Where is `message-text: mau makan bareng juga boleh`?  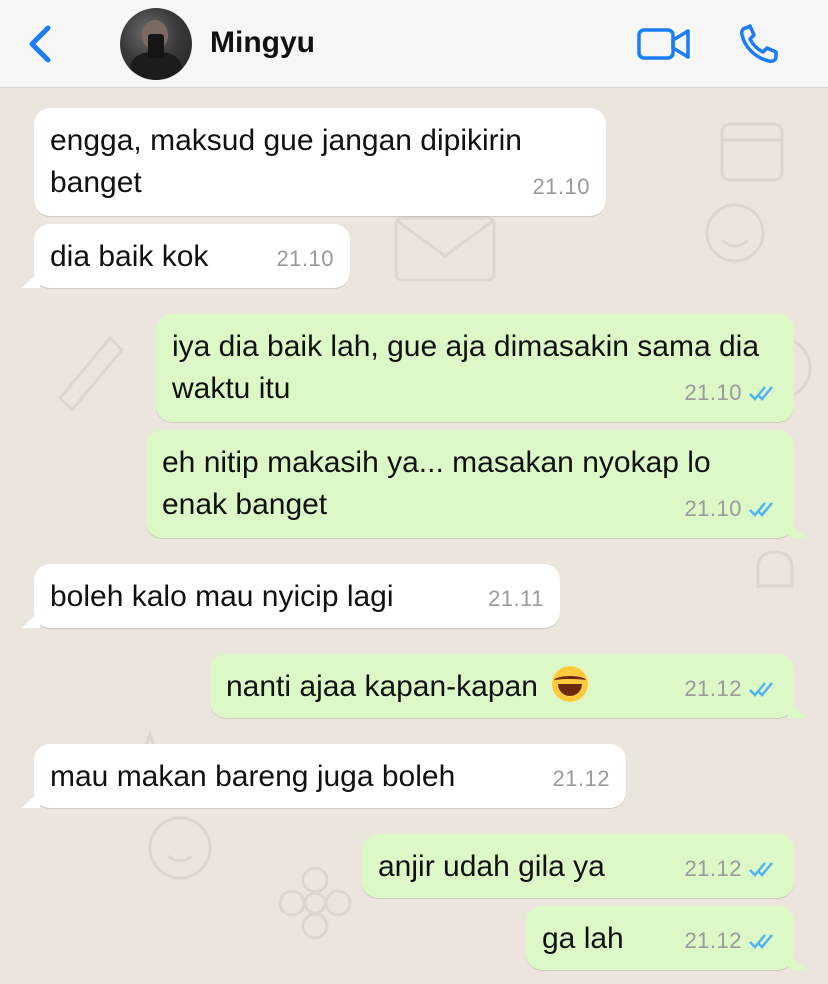 message-text: mau makan bareng juga boleh is located at coordinates (253, 776).